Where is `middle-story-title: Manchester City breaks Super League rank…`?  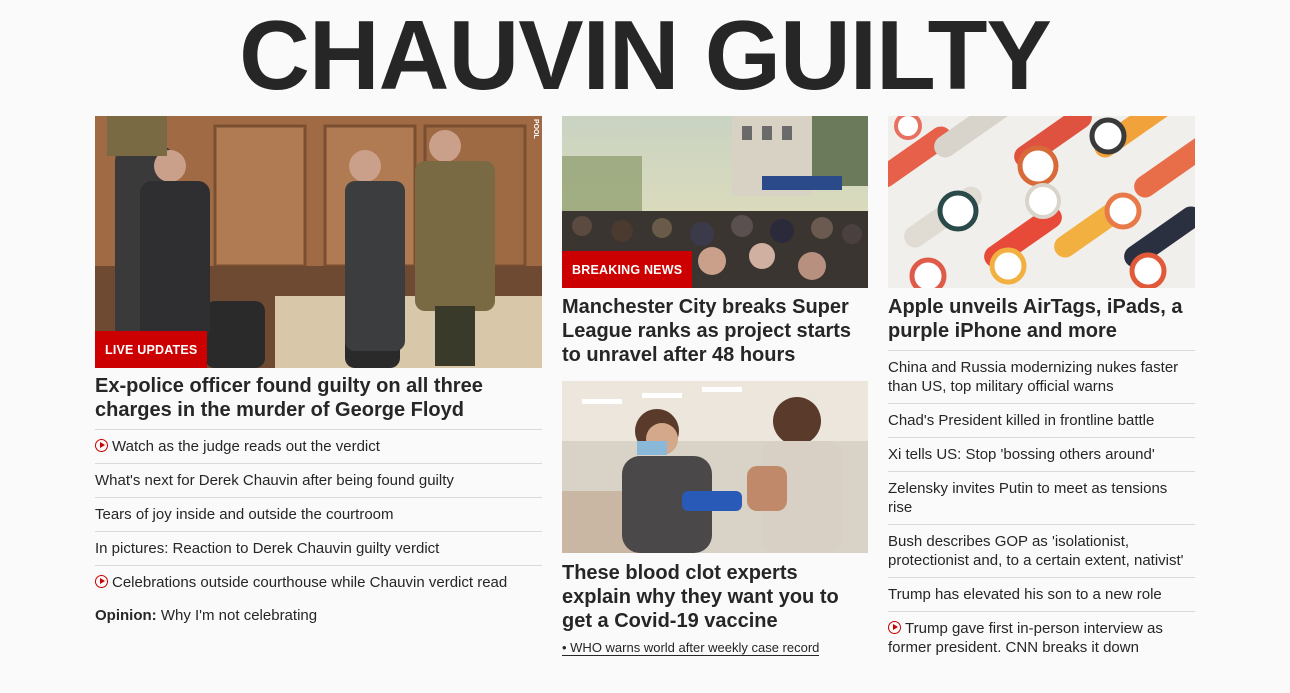 middle-story-title: Manchester City breaks Super League rank… is located at coordinates (715, 331).